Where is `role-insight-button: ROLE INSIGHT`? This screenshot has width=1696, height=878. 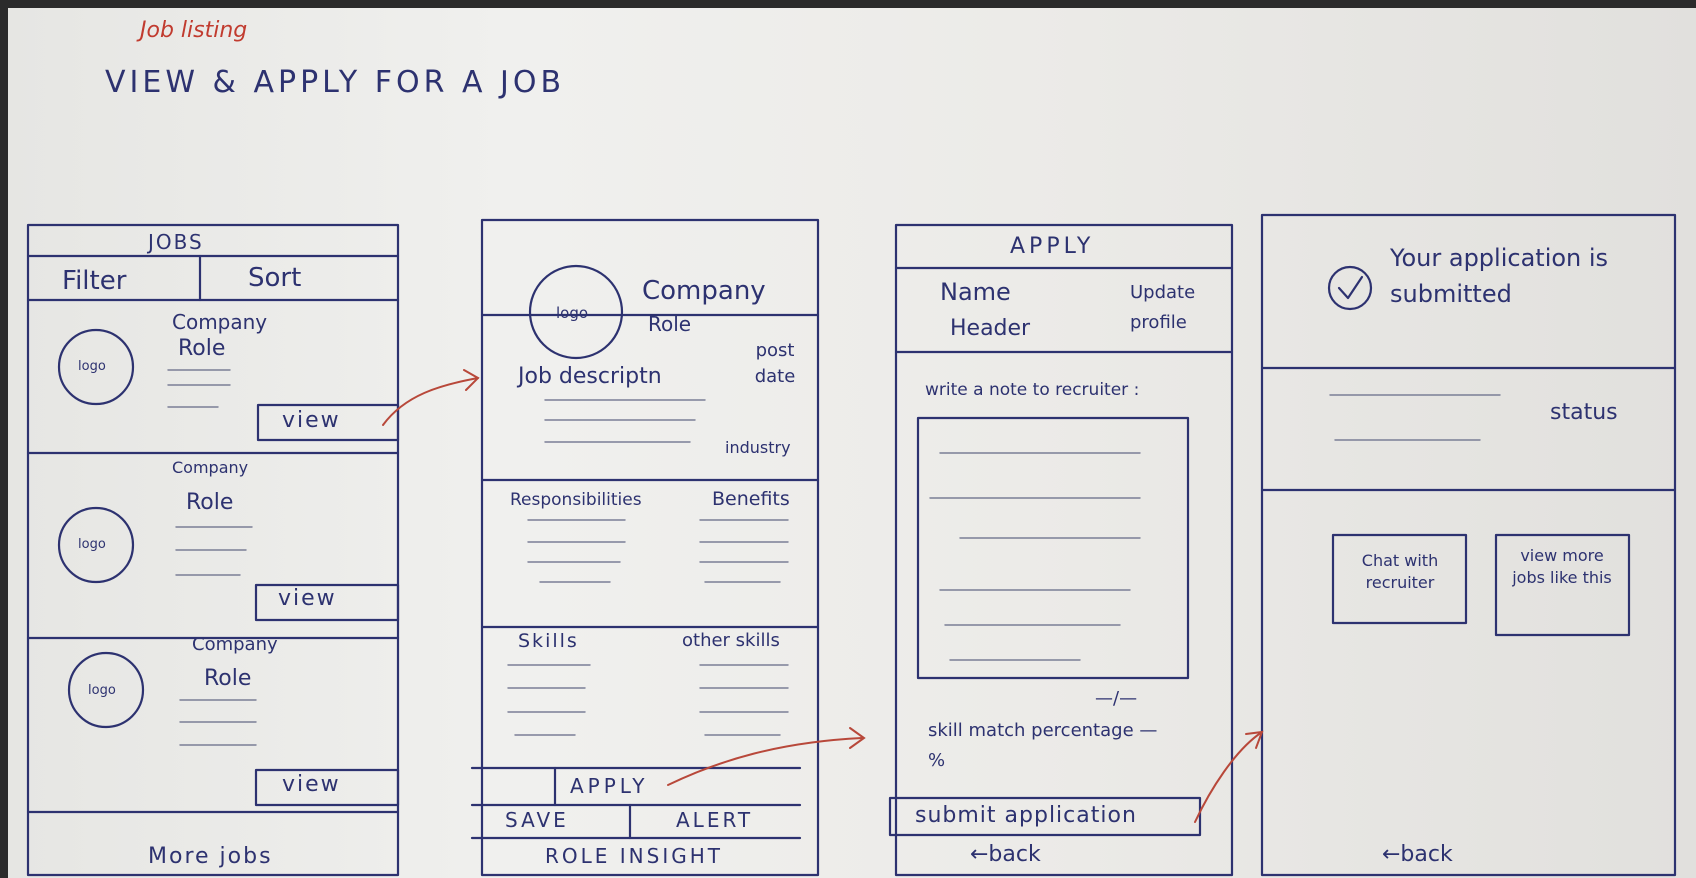 role-insight-button: ROLE INSIGHT is located at coordinates (634, 856).